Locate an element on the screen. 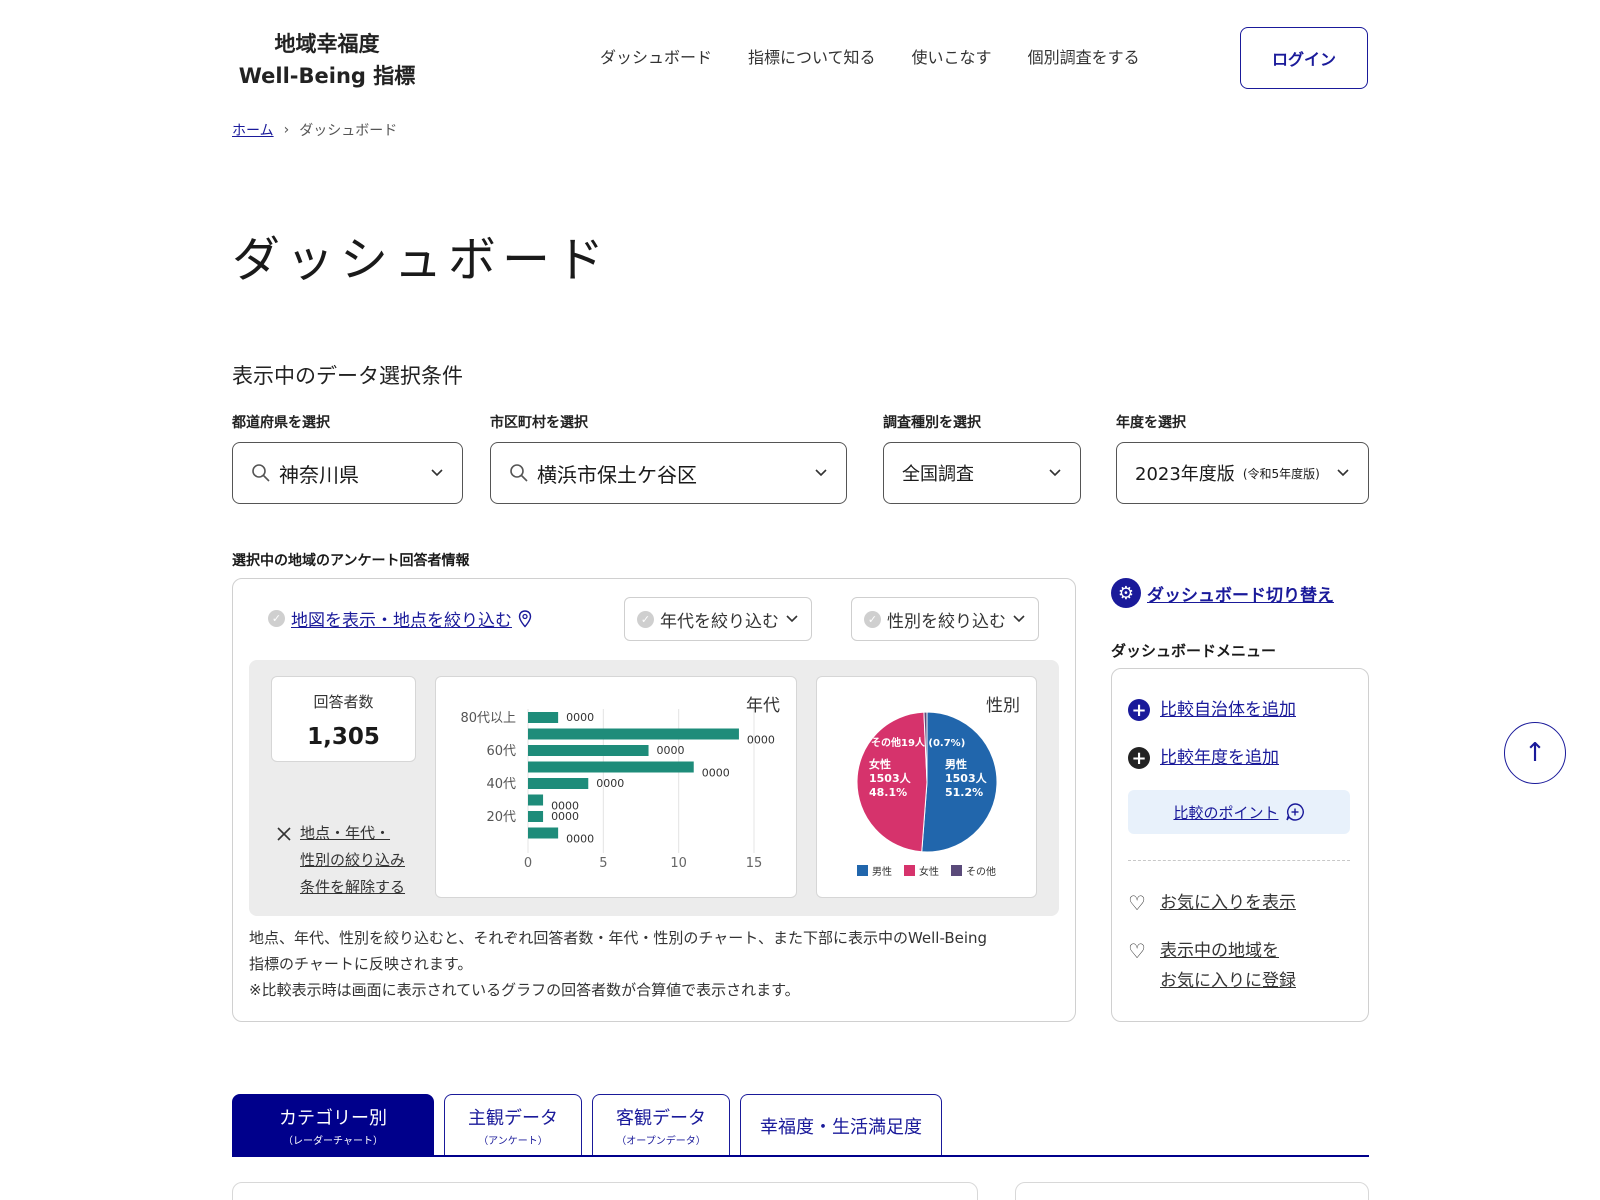 Image resolution: width=1600 pixels, height=1200 pixels. map-filter-label: 地図を表示・地点を絞り込む is located at coordinates (401, 621).